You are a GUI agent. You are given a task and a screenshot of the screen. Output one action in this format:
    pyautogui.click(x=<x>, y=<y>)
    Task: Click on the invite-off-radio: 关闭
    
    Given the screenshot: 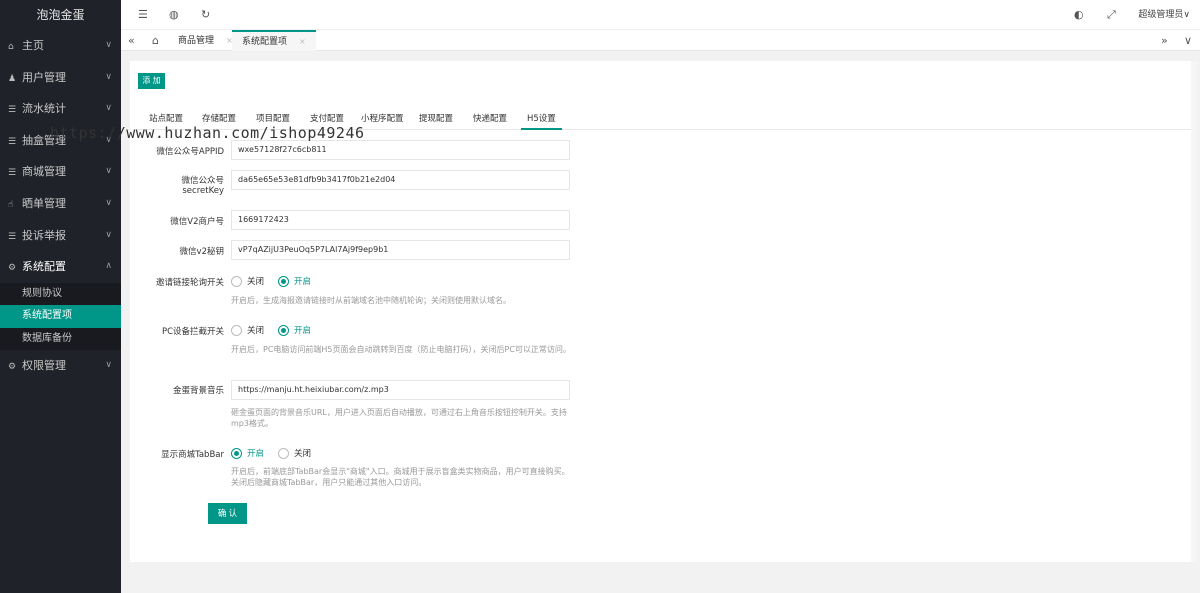 What is the action you would take?
    pyautogui.click(x=247, y=282)
    